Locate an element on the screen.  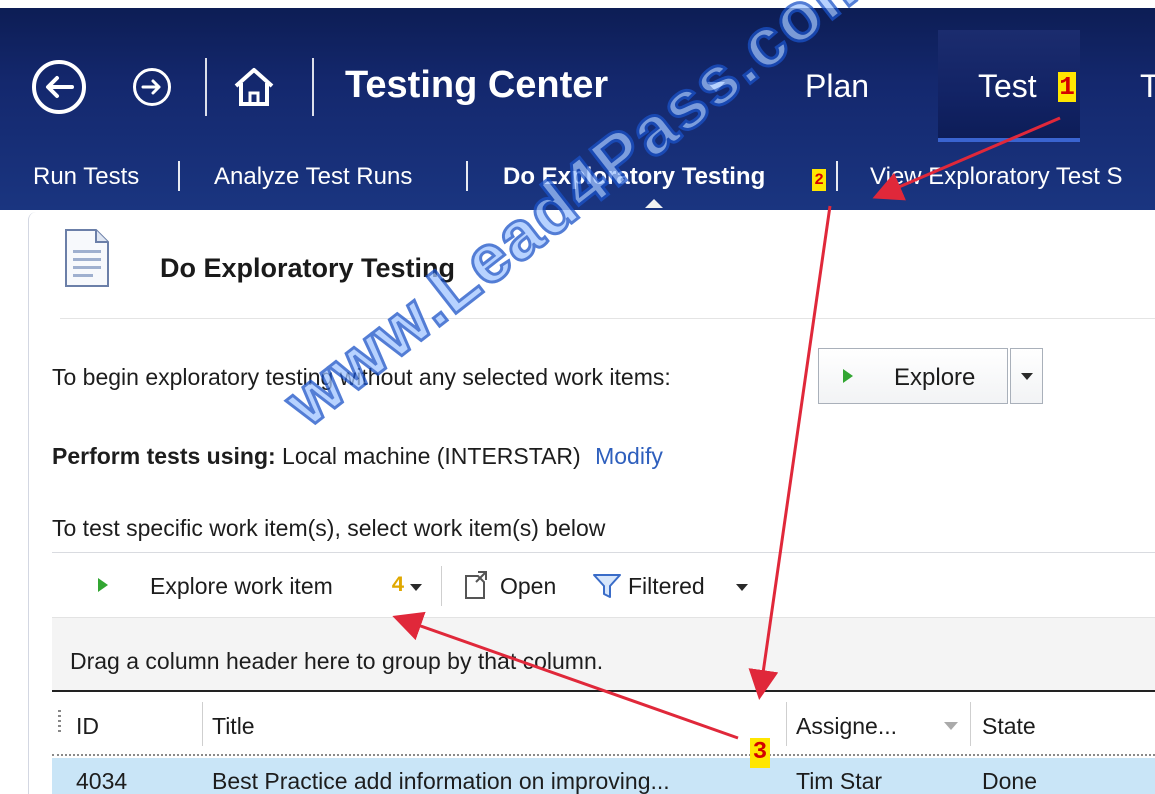
annotation-marker-3: 3 is located at coordinates (760, 753).